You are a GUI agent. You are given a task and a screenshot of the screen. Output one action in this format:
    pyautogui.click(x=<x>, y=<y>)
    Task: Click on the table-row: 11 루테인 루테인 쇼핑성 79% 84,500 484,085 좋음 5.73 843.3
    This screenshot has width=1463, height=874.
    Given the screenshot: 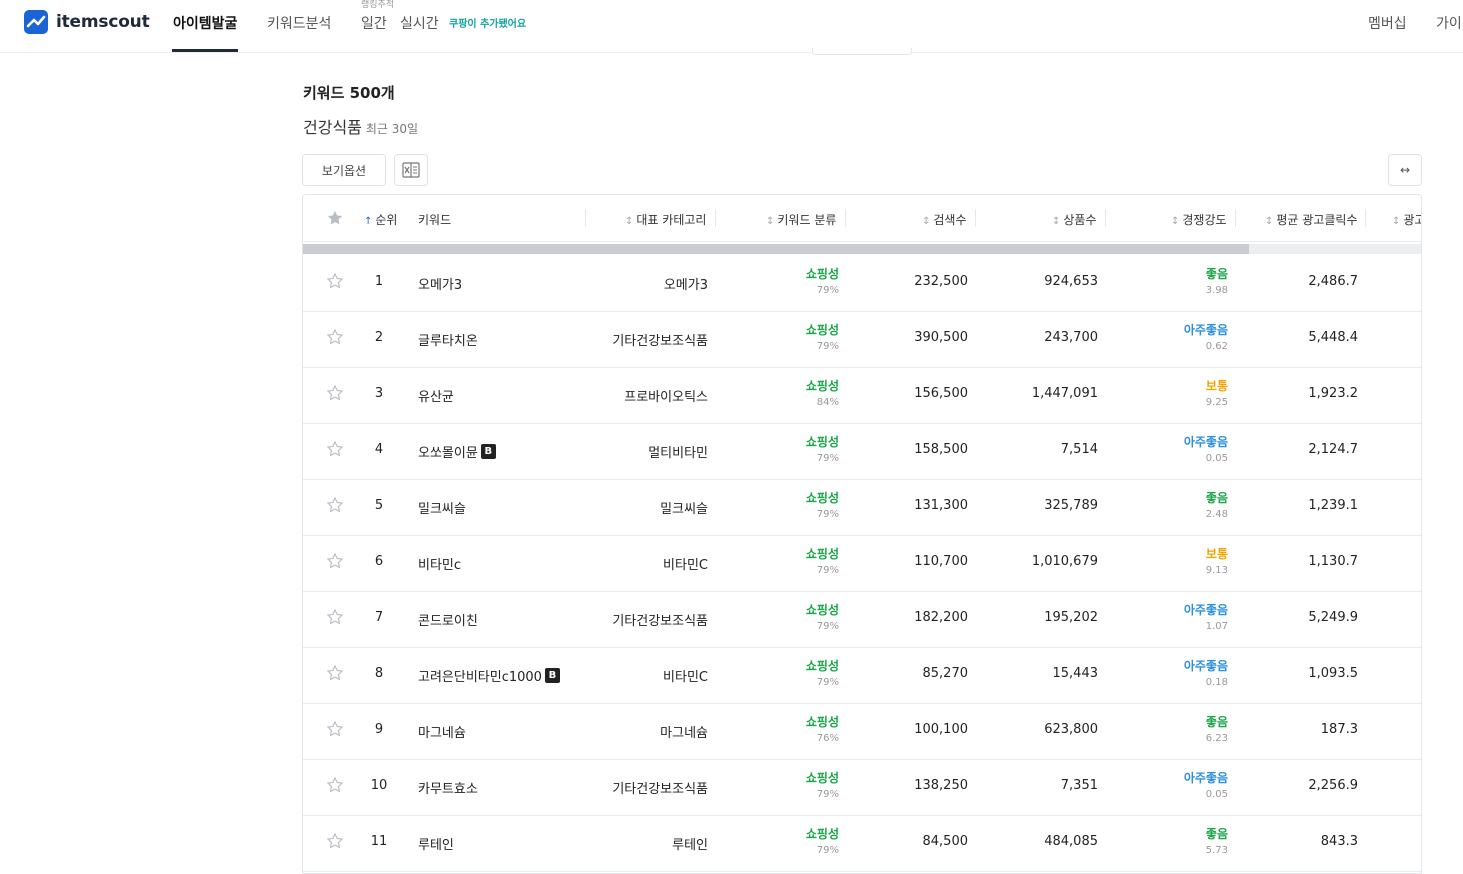 What is the action you would take?
    pyautogui.click(x=862, y=844)
    